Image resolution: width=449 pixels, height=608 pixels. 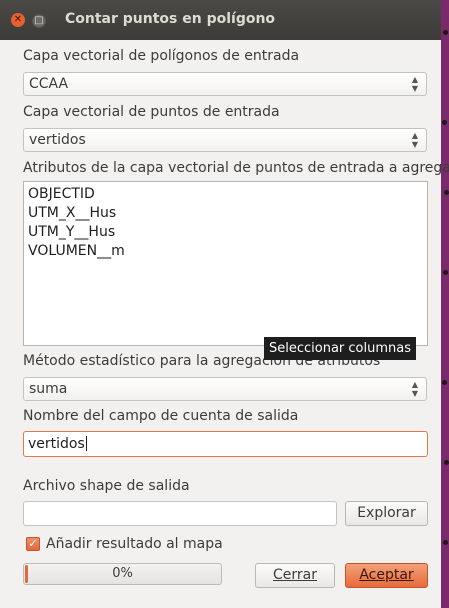 I want to click on point-layer-select: vertidos ▲ ▼, so click(x=225, y=140).